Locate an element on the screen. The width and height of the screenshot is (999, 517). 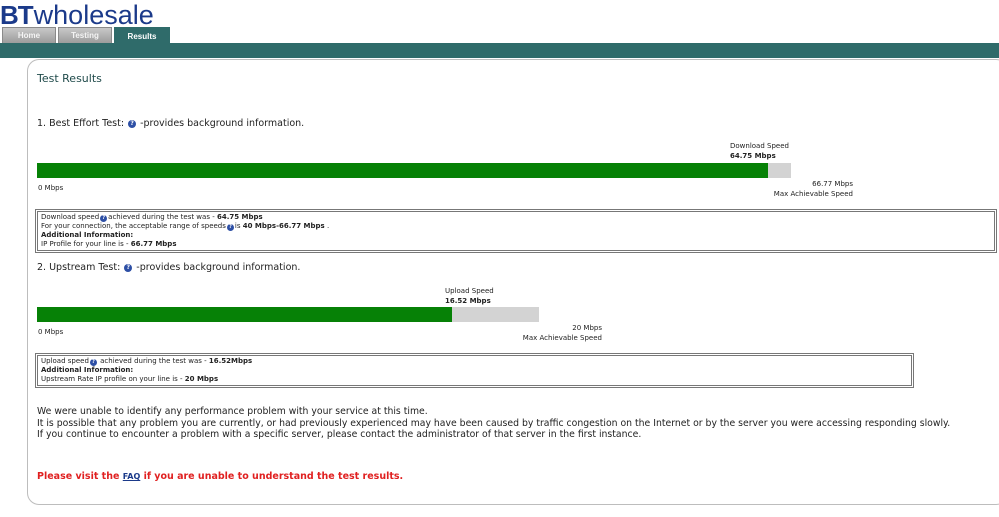
upload-speed-caption: Upload Speed is located at coordinates (469, 291).